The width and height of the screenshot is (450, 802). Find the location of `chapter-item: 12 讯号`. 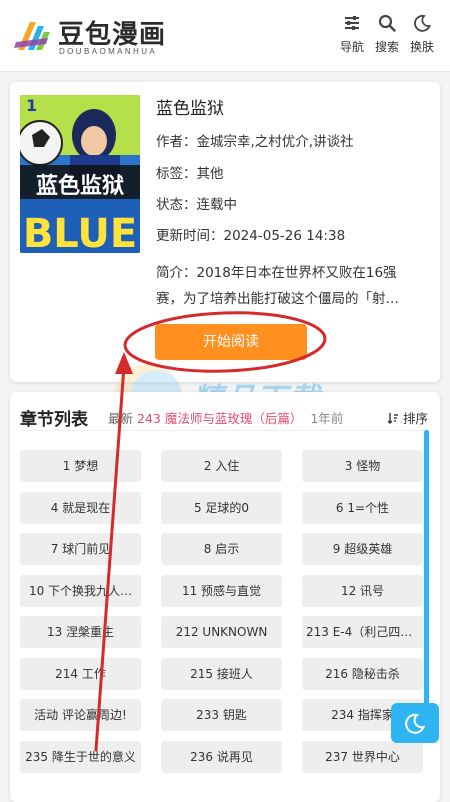

chapter-item: 12 讯号 is located at coordinates (362, 590).